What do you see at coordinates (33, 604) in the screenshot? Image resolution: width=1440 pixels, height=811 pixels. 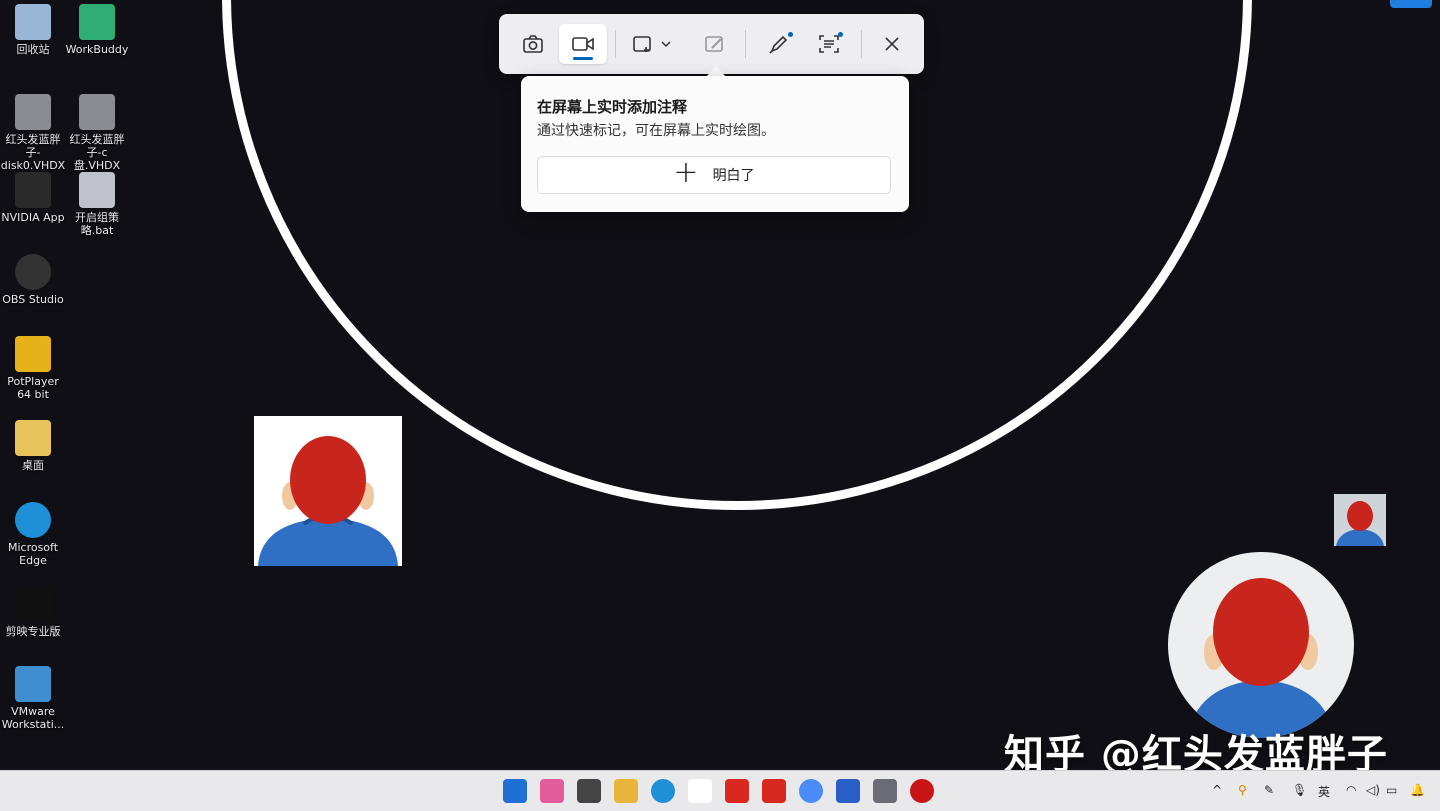 I see `capcut-icon` at bounding box center [33, 604].